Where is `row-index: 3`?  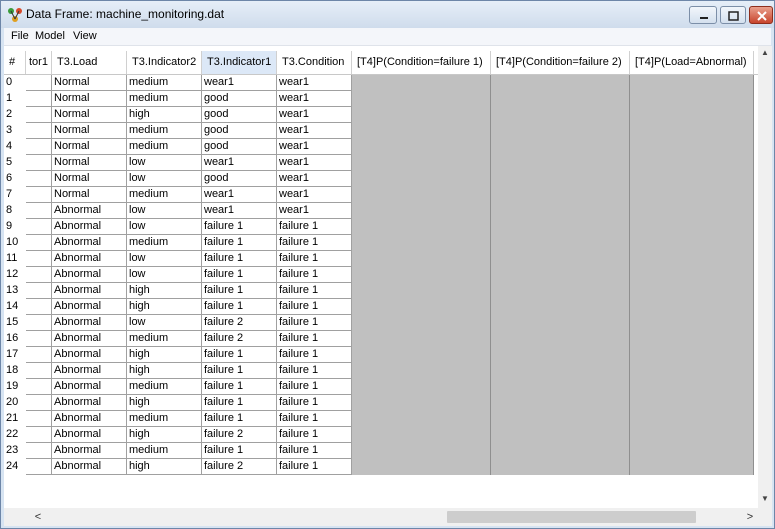 row-index: 3 is located at coordinates (15, 131).